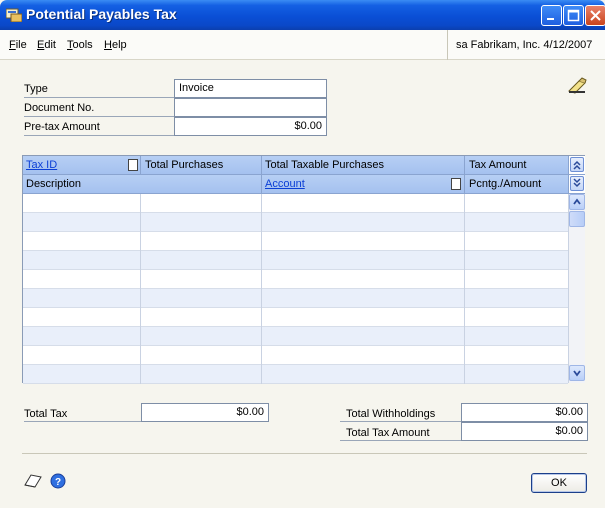 This screenshot has height=508, width=605. What do you see at coordinates (250, 88) in the screenshot?
I see `type-field: Invoice` at bounding box center [250, 88].